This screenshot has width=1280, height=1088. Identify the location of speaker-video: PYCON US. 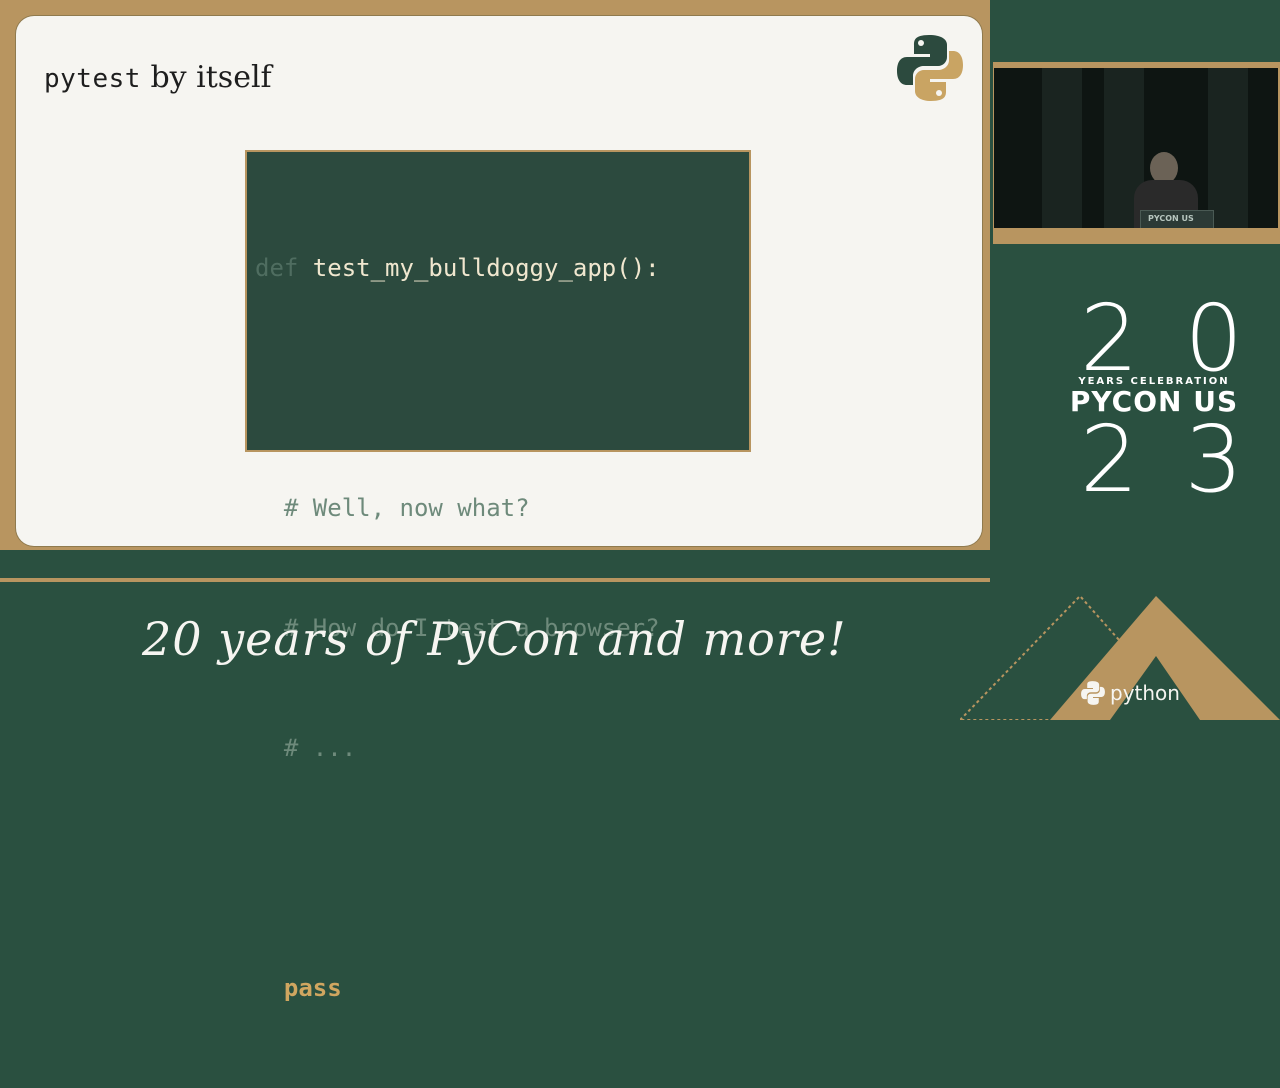
(1136, 148).